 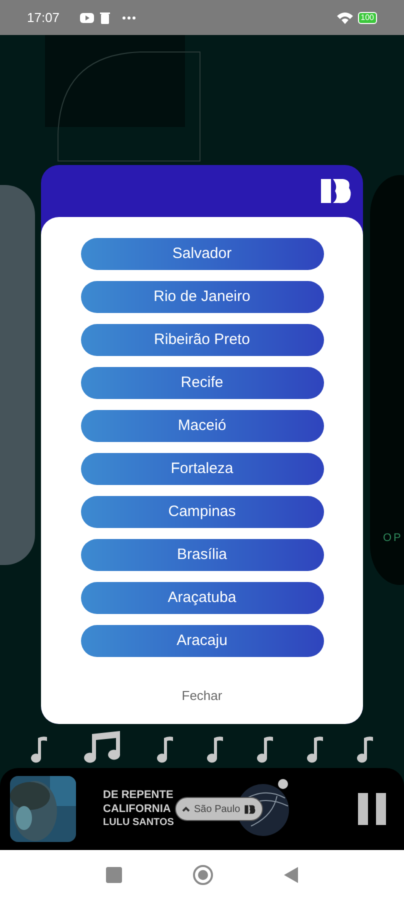 I want to click on trash-icon, so click(x=105, y=18).